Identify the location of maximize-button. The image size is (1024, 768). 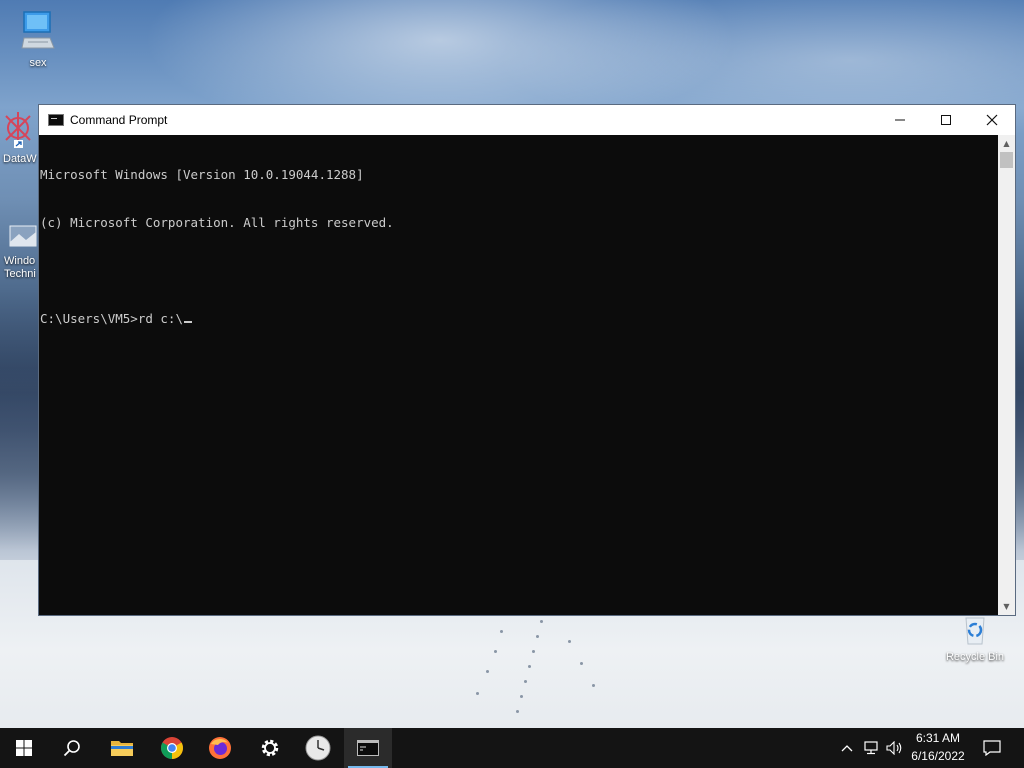
(946, 120).